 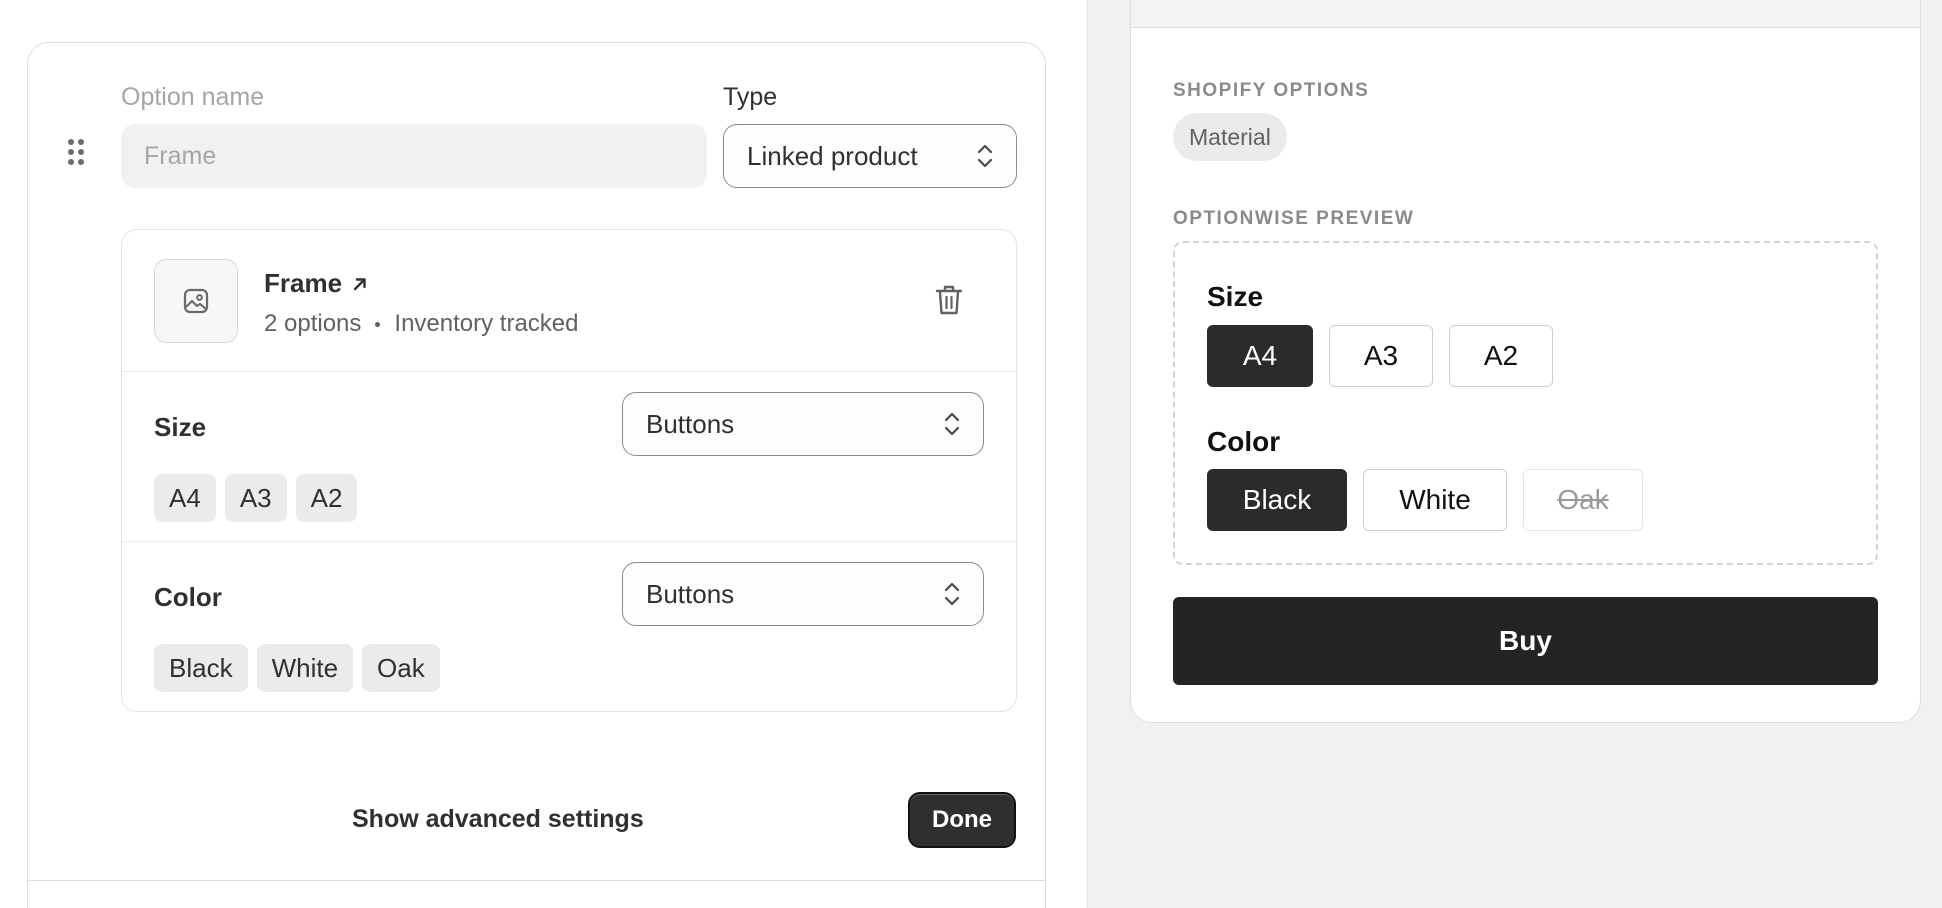 I want to click on size-chip: A3, so click(x=255, y=498).